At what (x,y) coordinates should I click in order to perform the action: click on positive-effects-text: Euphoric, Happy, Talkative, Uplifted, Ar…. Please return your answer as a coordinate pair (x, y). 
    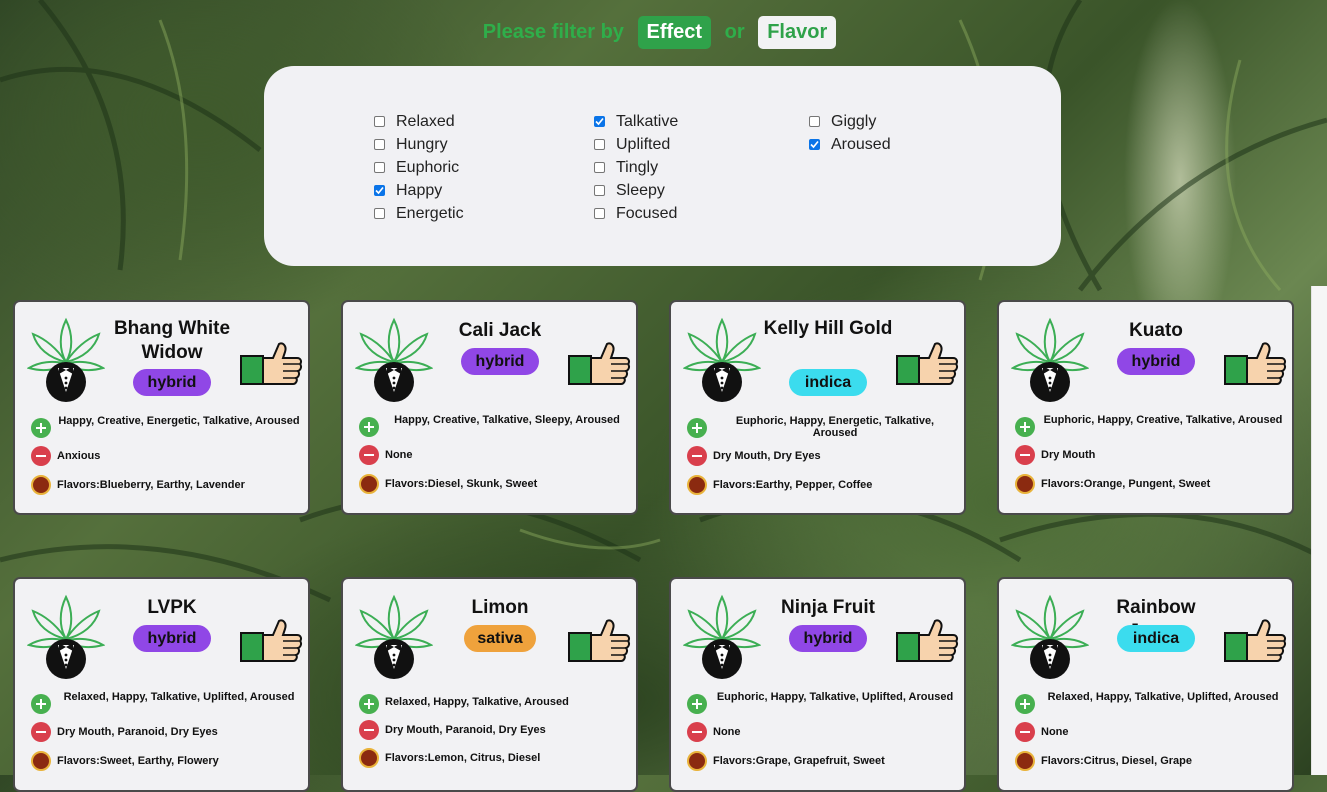
    Looking at the image, I should click on (835, 697).